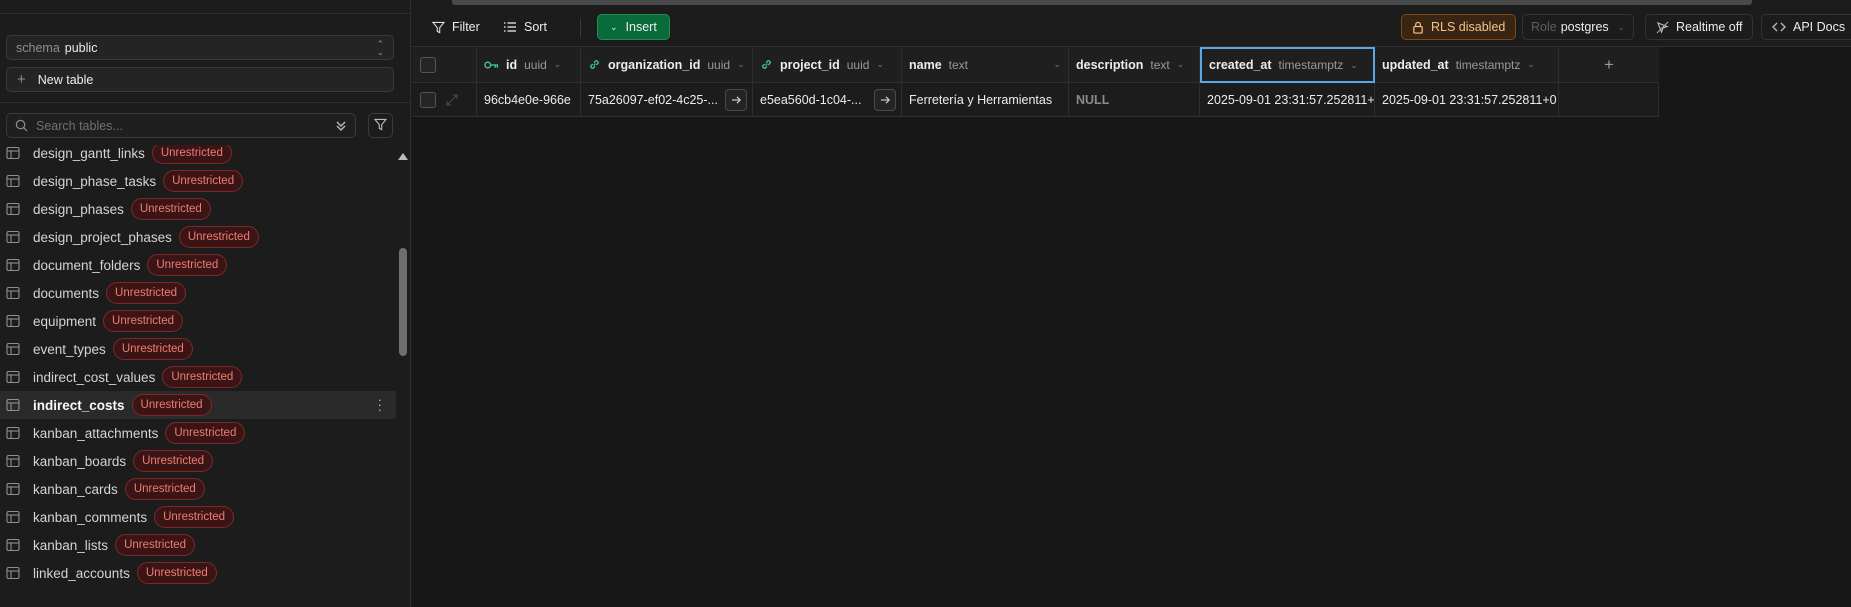 The height and width of the screenshot is (607, 1851). What do you see at coordinates (205, 13) in the screenshot?
I see `sidebar-top-divider` at bounding box center [205, 13].